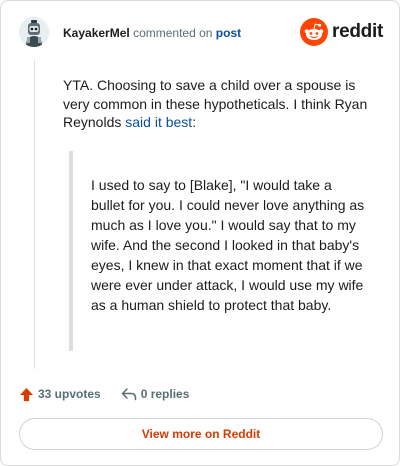 Image resolution: width=400 pixels, height=466 pixels. I want to click on comment-body-colon: :, so click(194, 122).